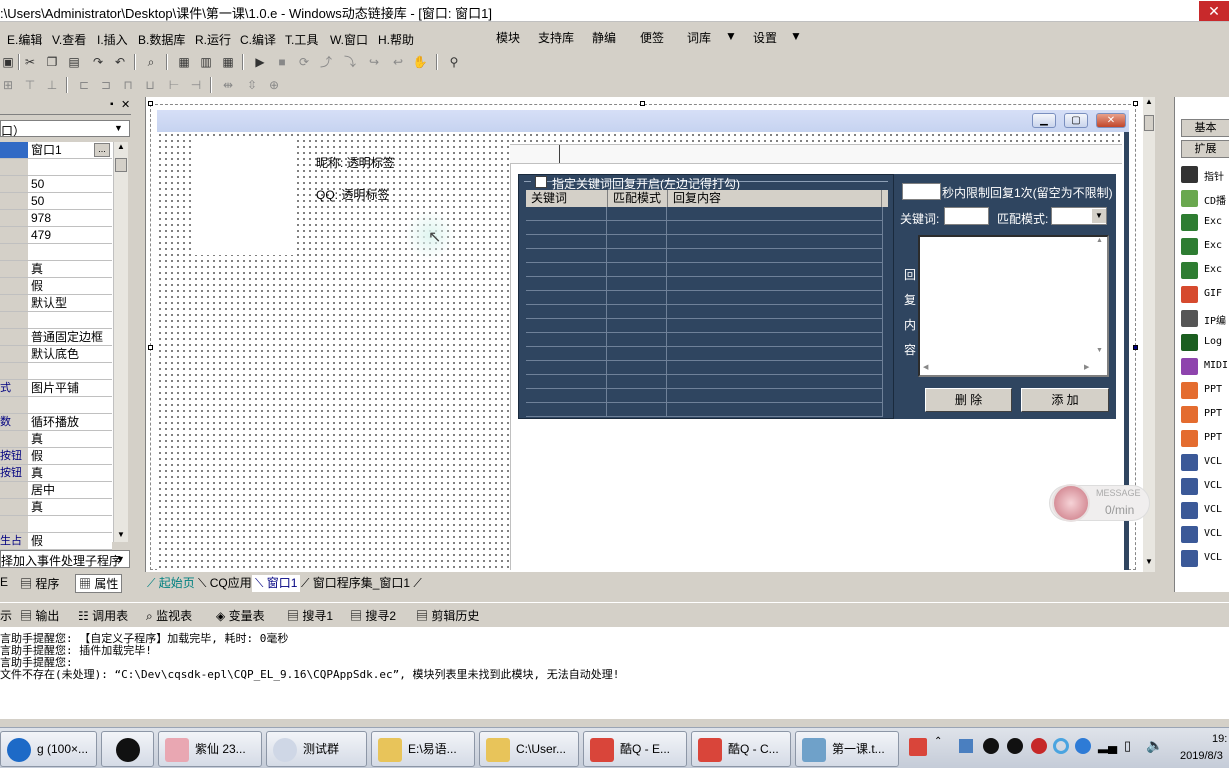 The height and width of the screenshot is (768, 1229). I want to click on col-keyword: 关键词, so click(567, 198).